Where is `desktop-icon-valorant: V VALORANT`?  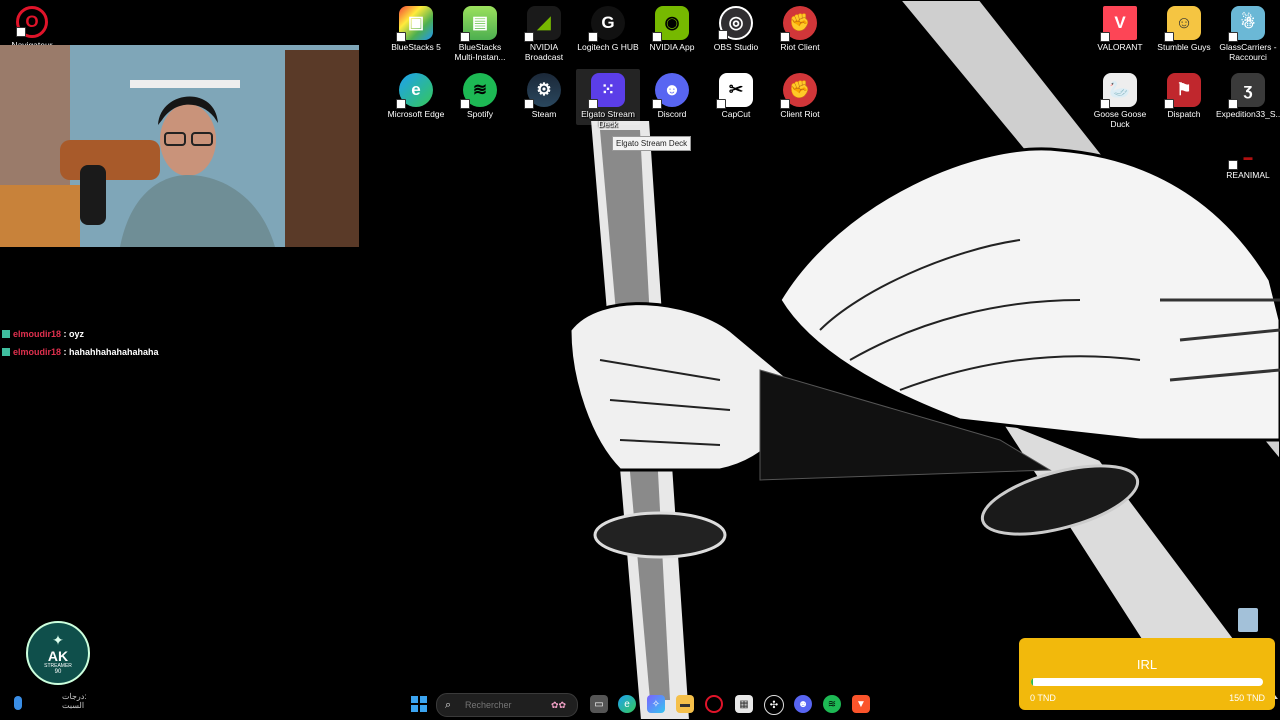 desktop-icon-valorant: V VALORANT is located at coordinates (1120, 27).